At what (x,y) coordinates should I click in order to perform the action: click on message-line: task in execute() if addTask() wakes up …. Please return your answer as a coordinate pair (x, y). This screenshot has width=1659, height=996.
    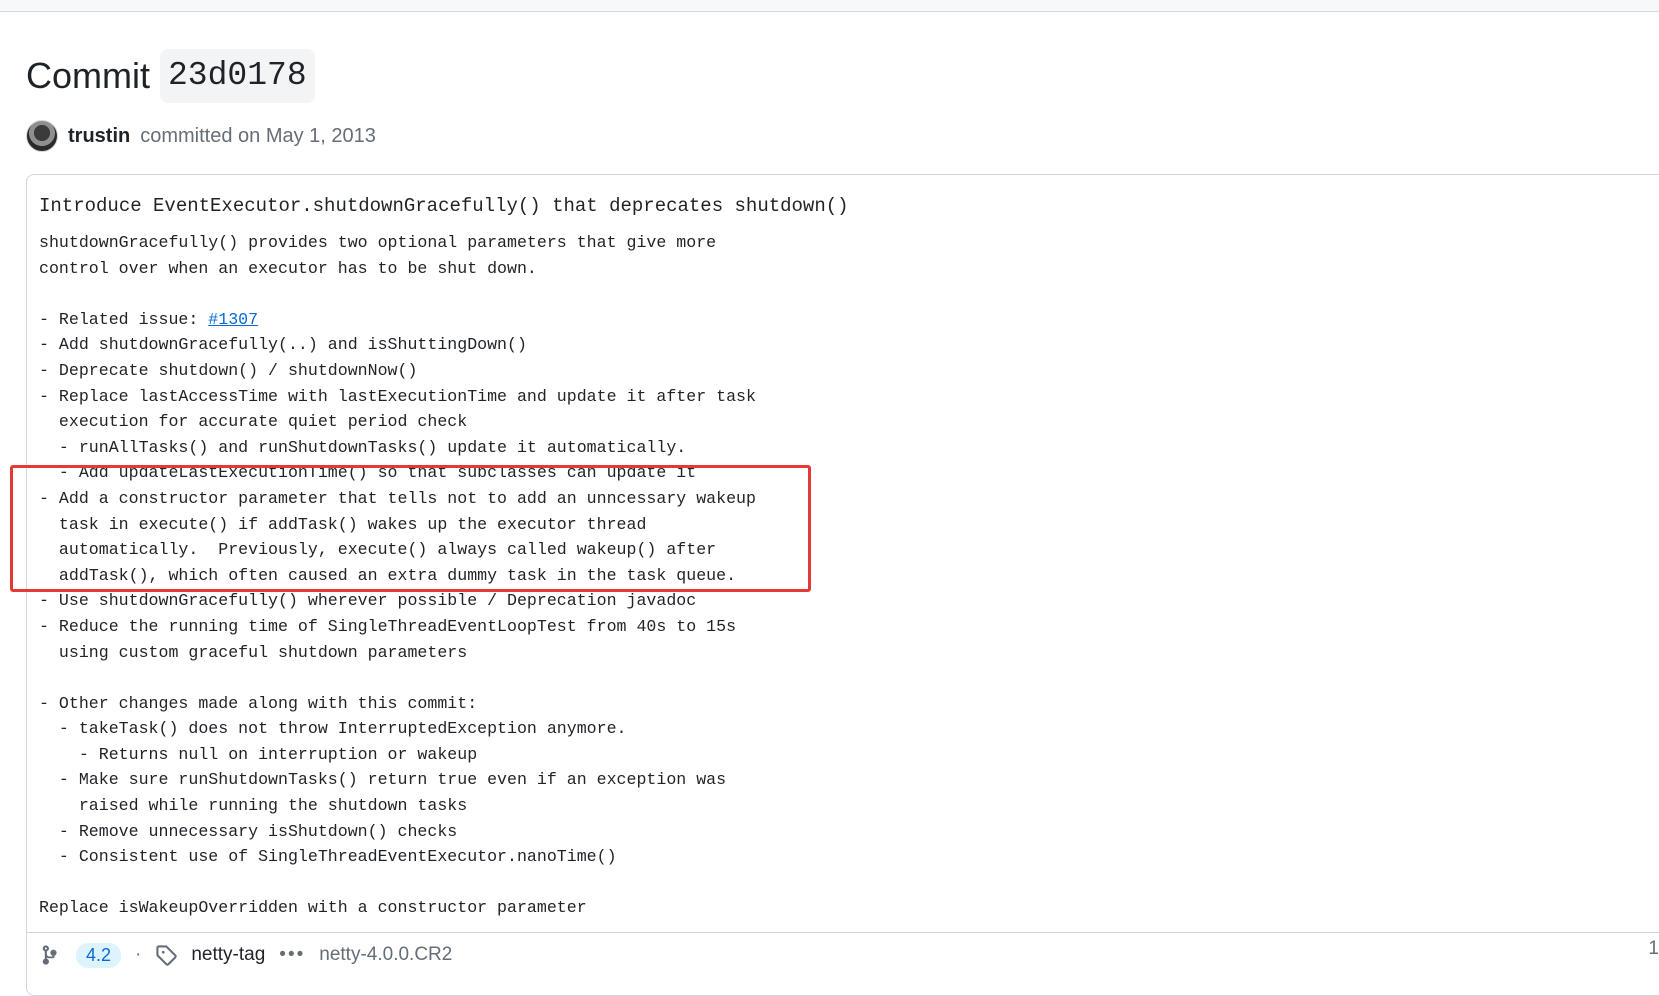
    Looking at the image, I should click on (343, 524).